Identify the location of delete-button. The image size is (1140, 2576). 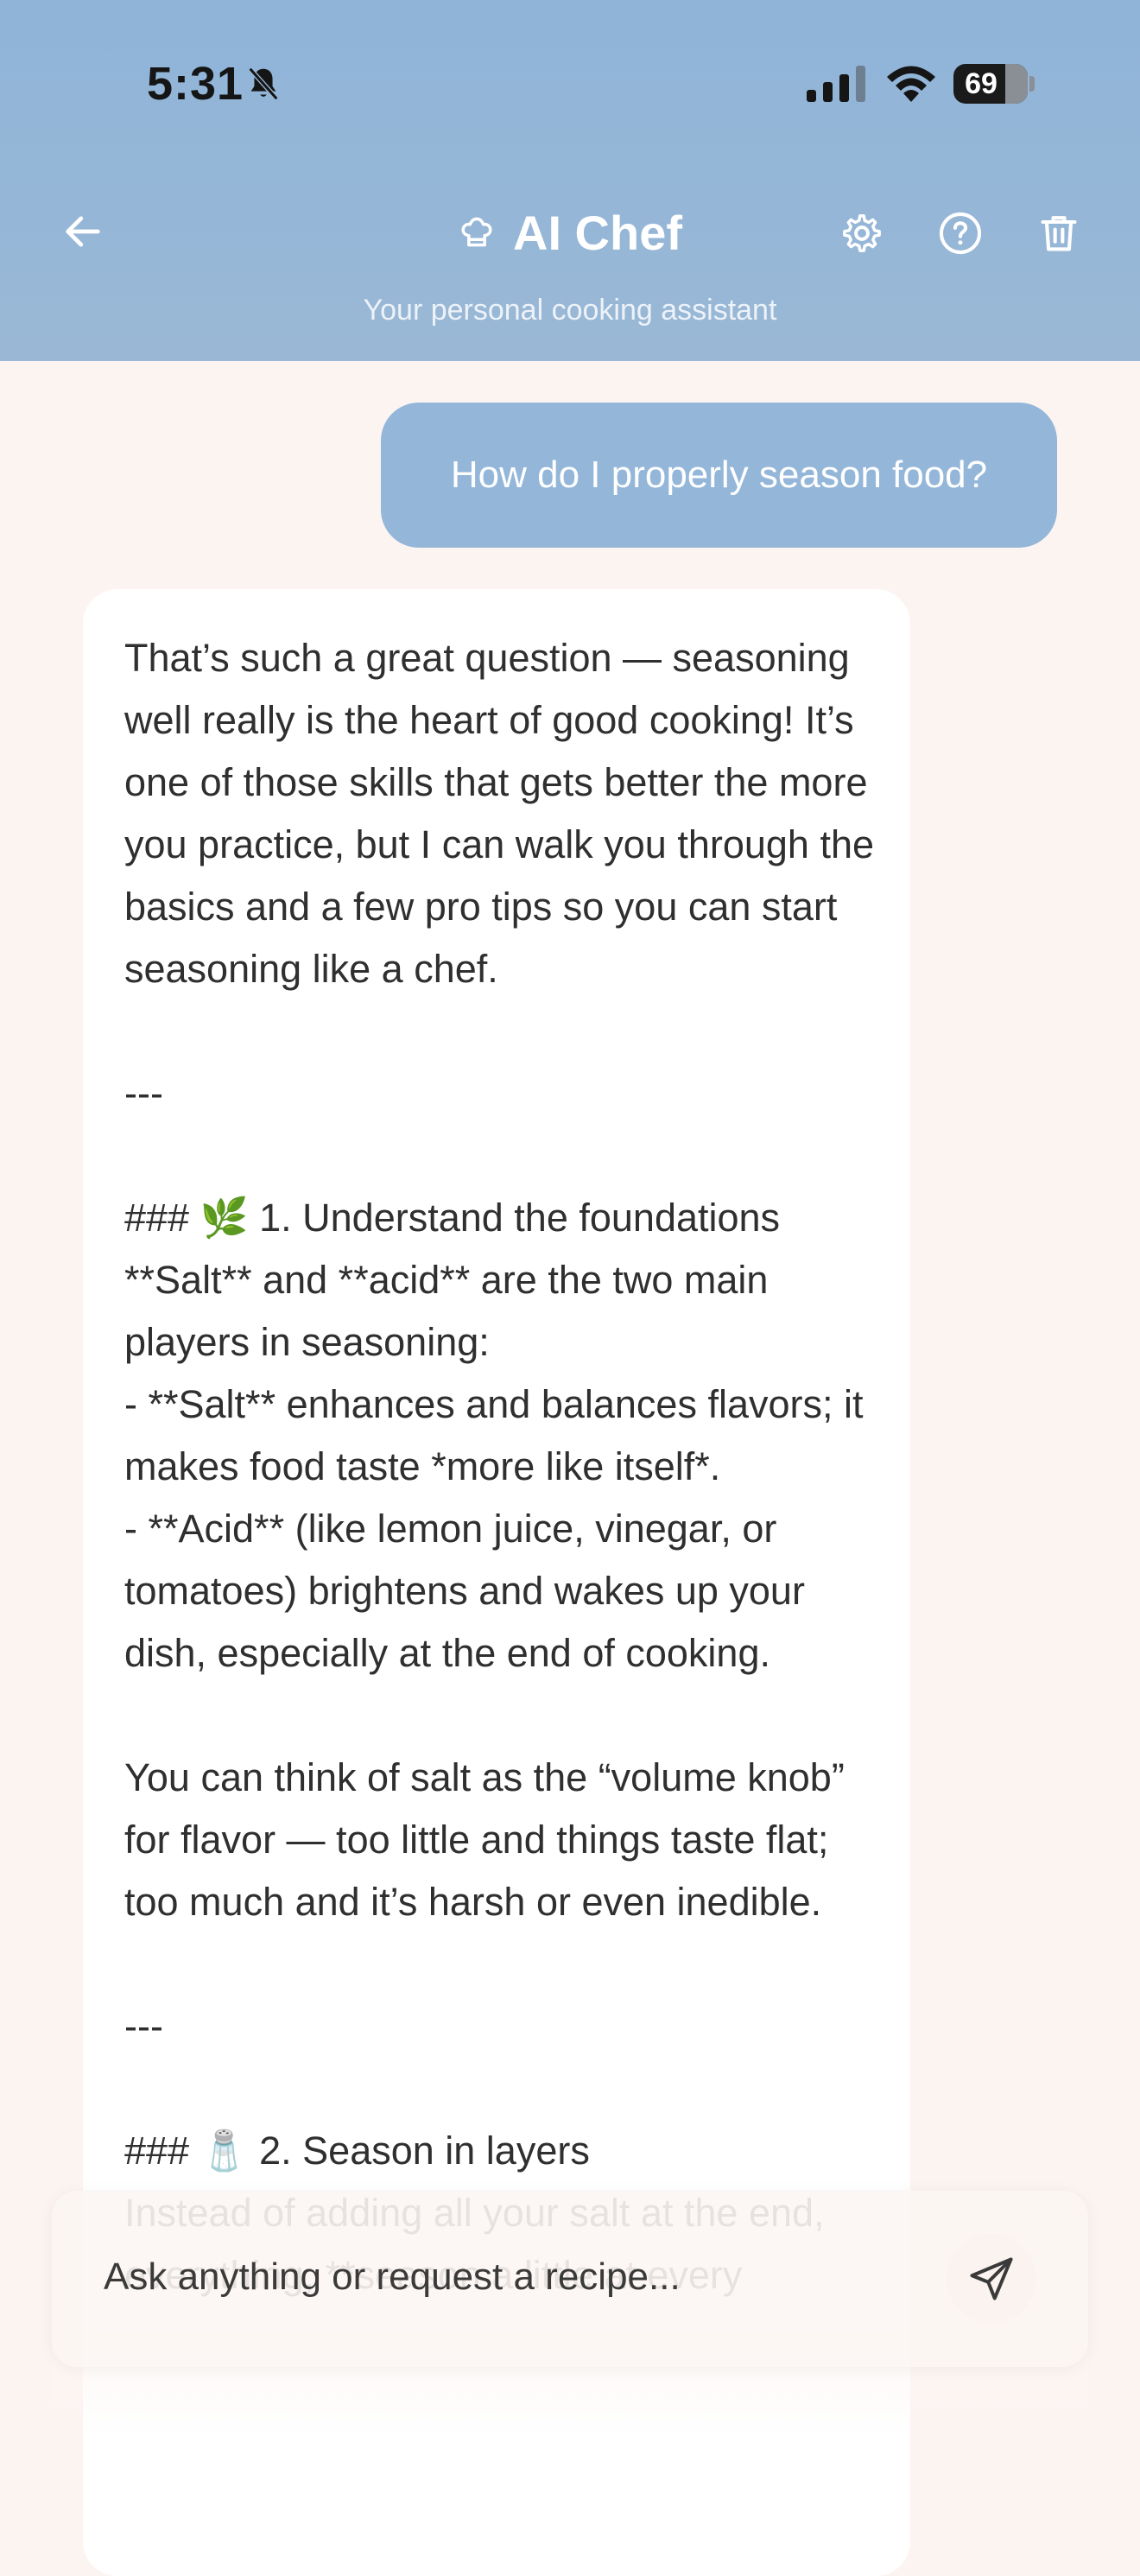
(1059, 233).